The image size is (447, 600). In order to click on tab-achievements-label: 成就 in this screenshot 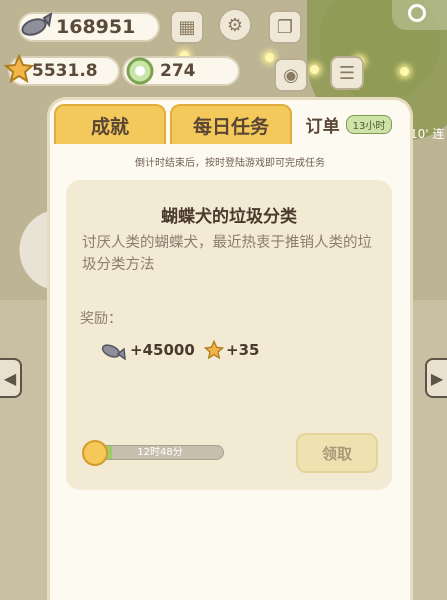, I will do `click(109, 126)`.